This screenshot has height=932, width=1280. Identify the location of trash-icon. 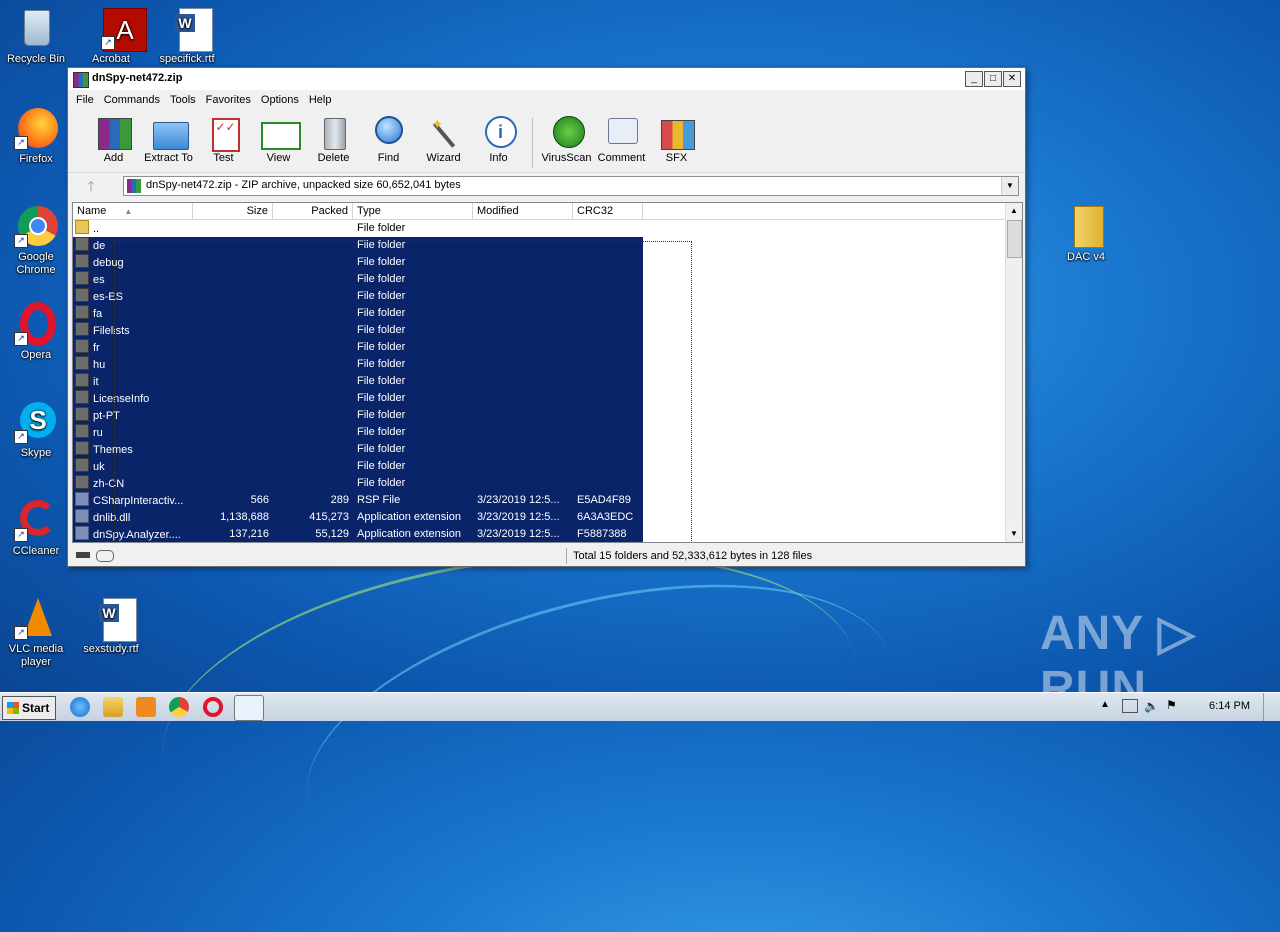
(334, 133).